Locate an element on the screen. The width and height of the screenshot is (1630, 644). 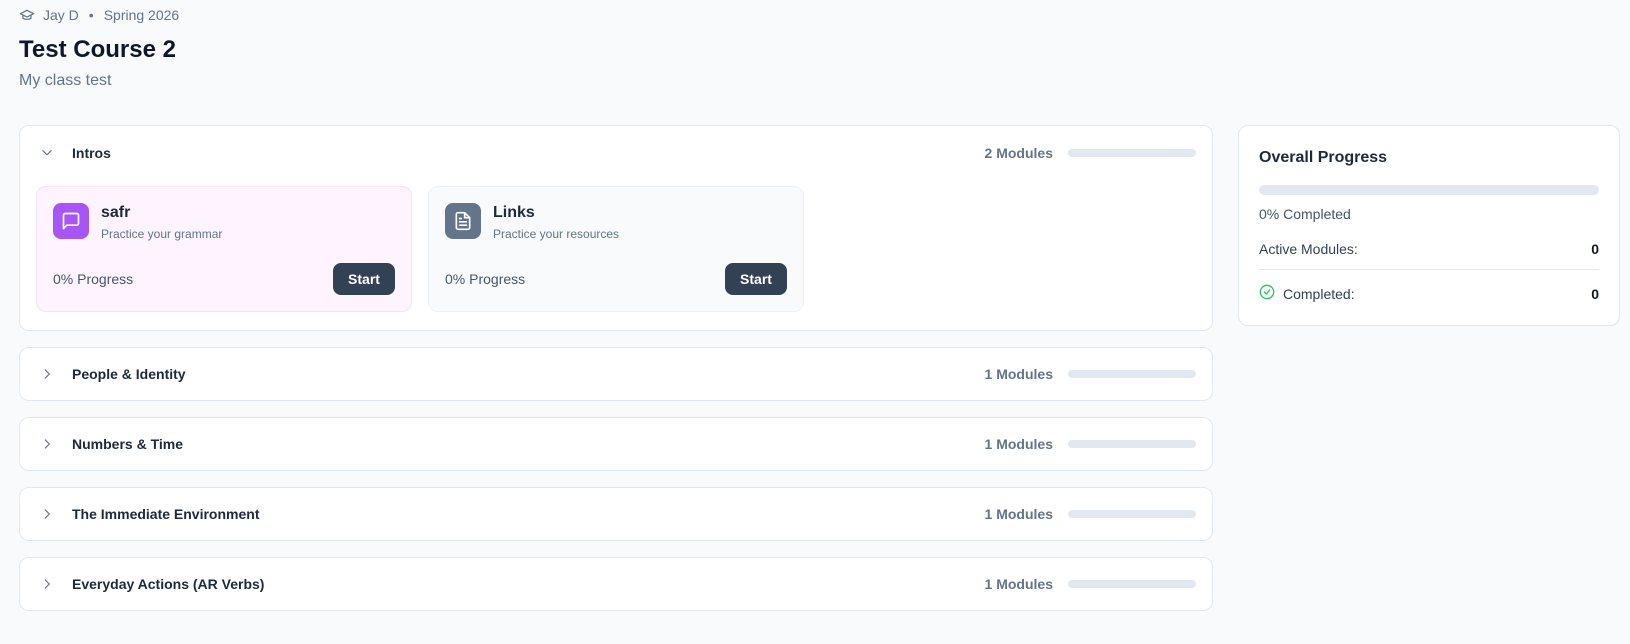
overall-completed-percent: 0% Completed is located at coordinates (1305, 214).